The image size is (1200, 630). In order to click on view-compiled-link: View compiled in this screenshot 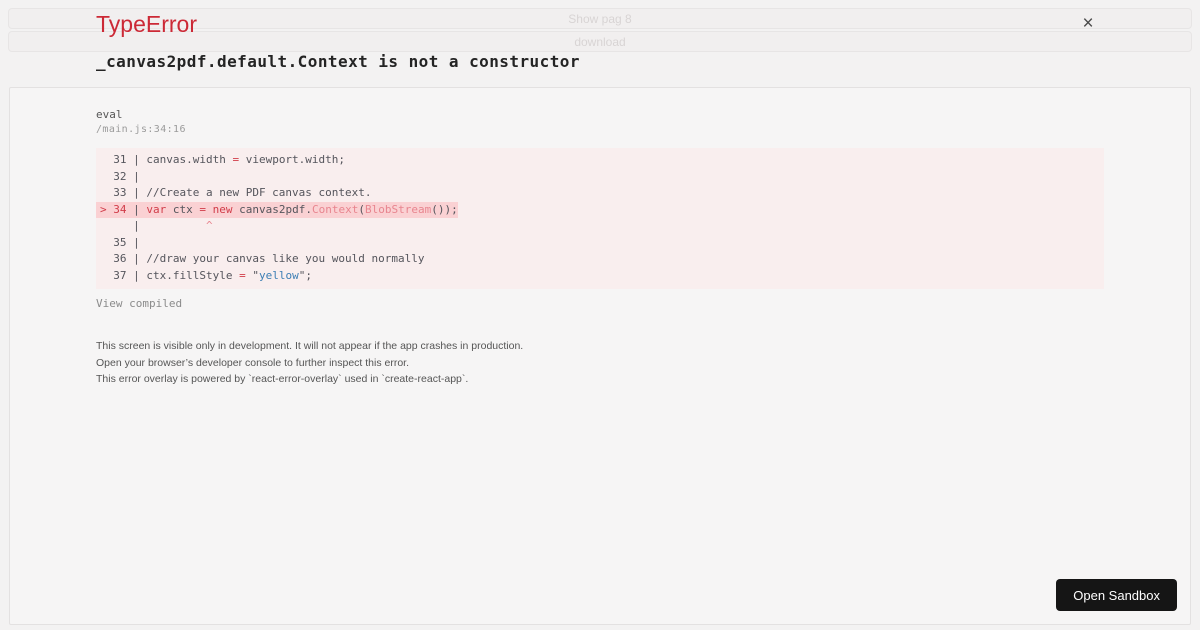, I will do `click(139, 303)`.